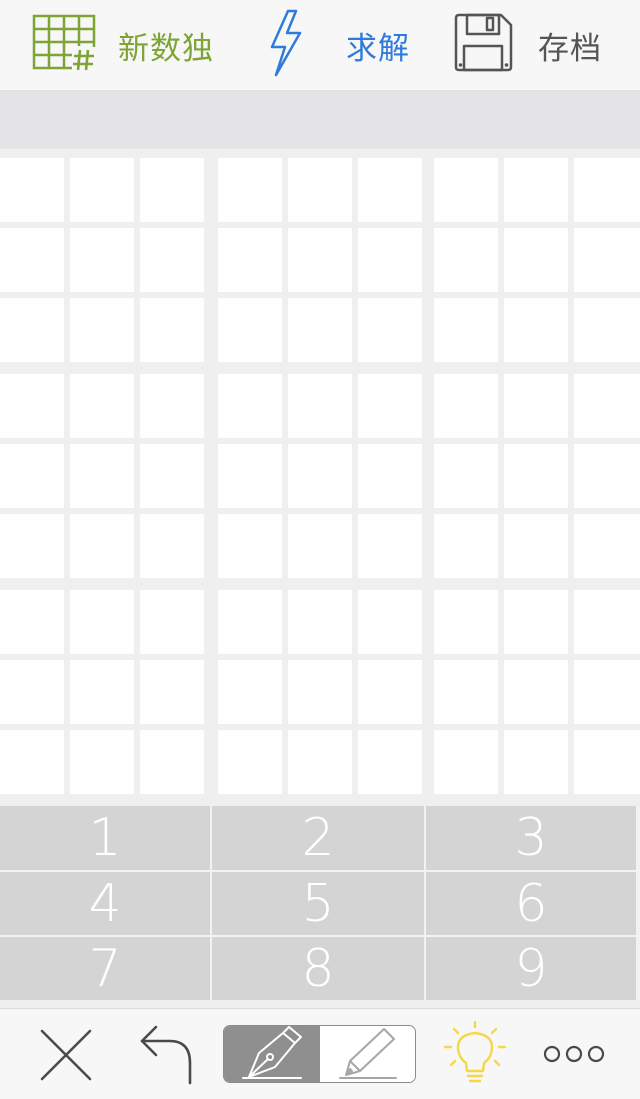  Describe the element at coordinates (527, 45) in the screenshot. I see `save-button: 存档` at that location.